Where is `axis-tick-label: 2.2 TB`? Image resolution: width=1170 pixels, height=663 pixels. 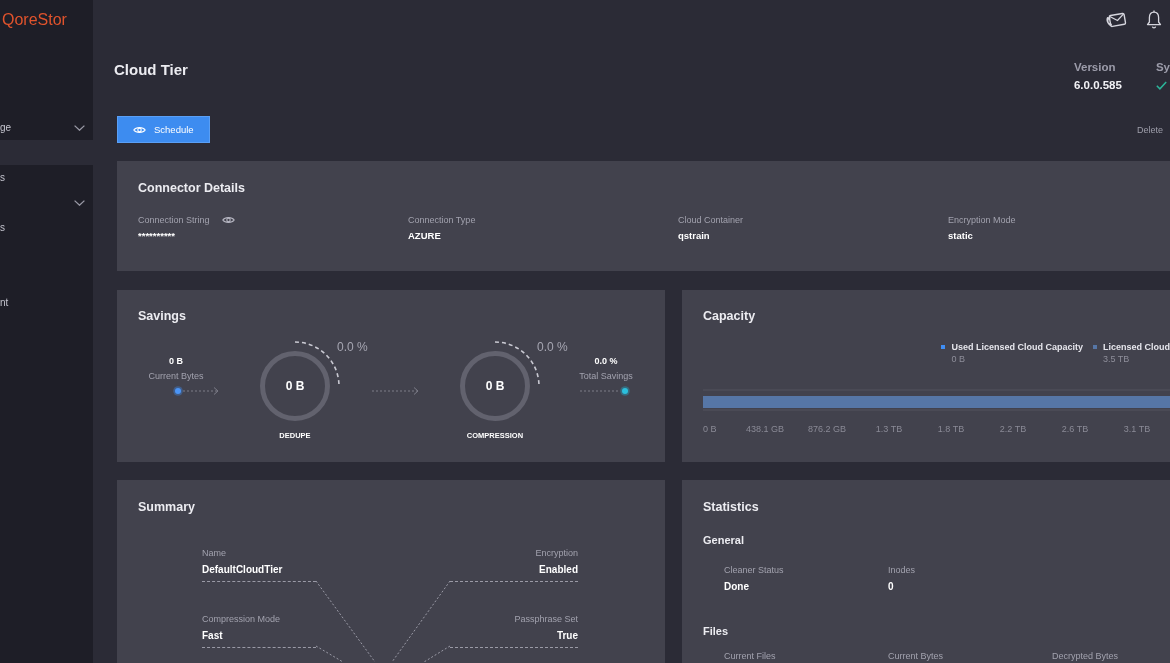 axis-tick-label: 2.2 TB is located at coordinates (1013, 429).